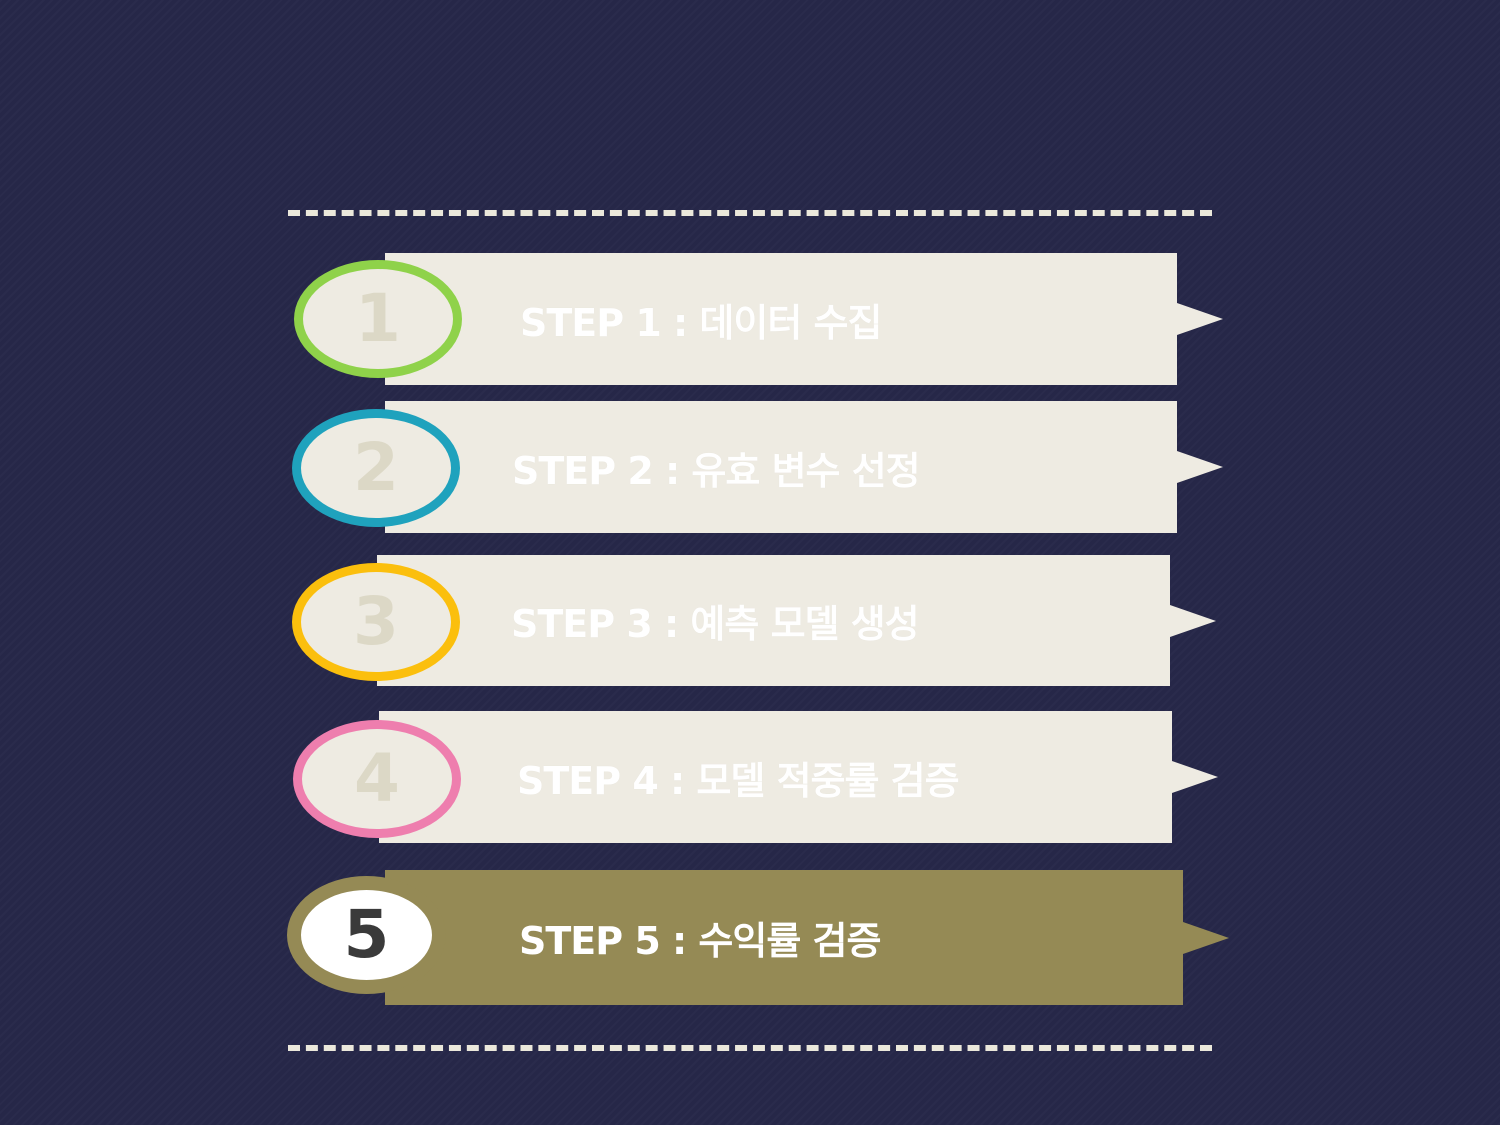  What do you see at coordinates (1195, 777) in the screenshot?
I see `step-4-banner-pointer` at bounding box center [1195, 777].